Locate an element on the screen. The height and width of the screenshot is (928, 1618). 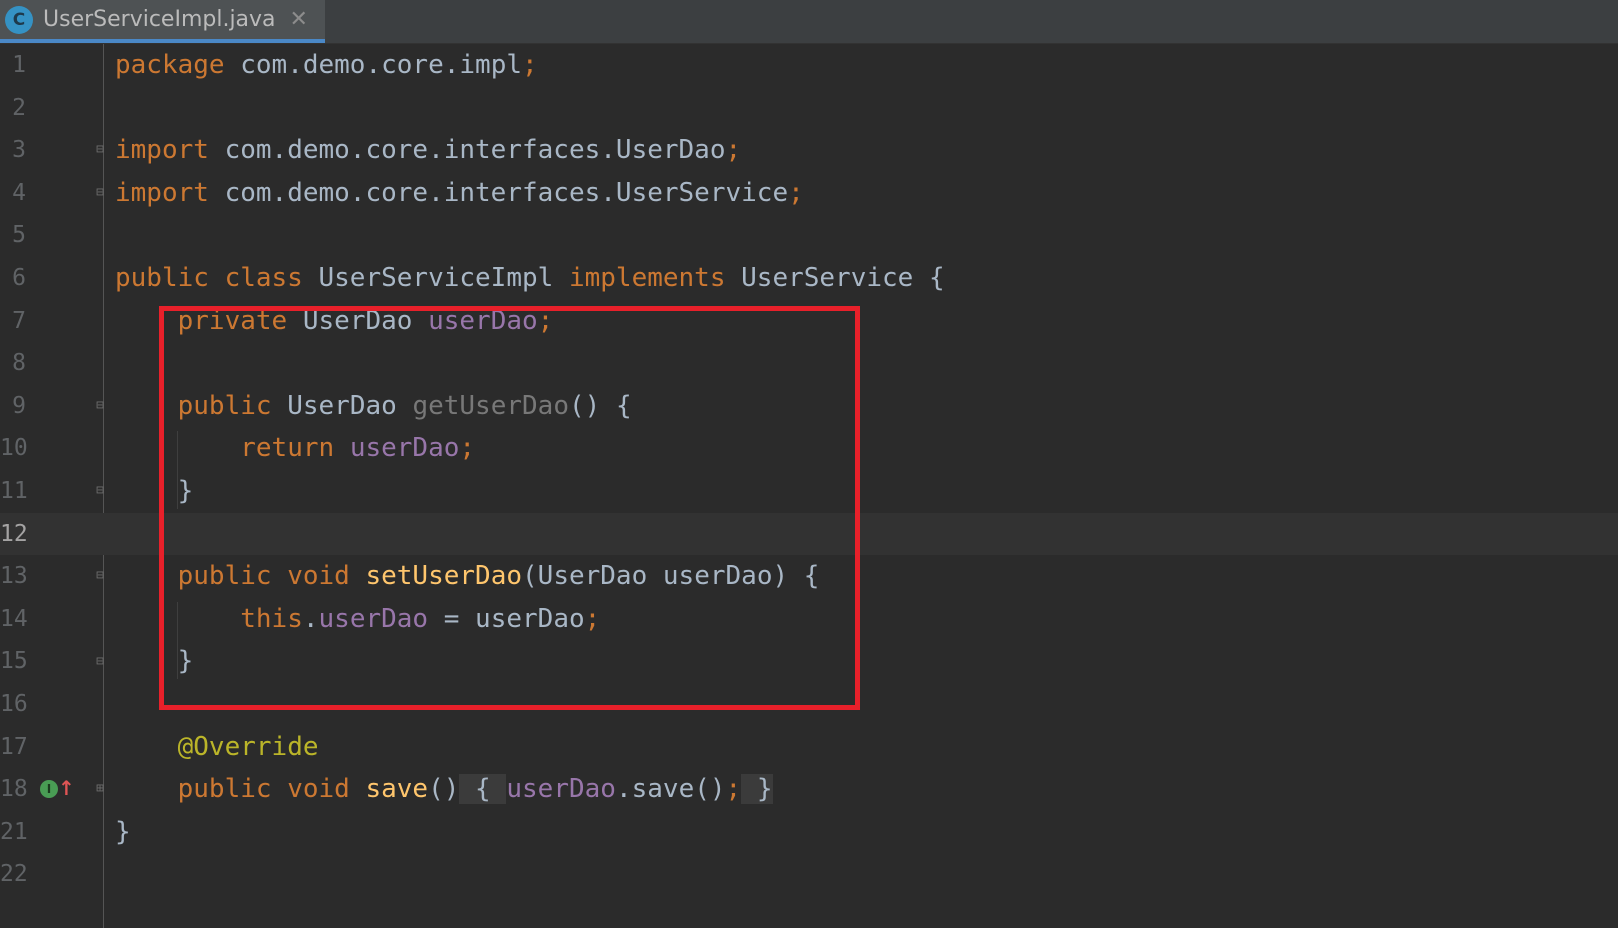
code-line: 5 is located at coordinates (809, 235).